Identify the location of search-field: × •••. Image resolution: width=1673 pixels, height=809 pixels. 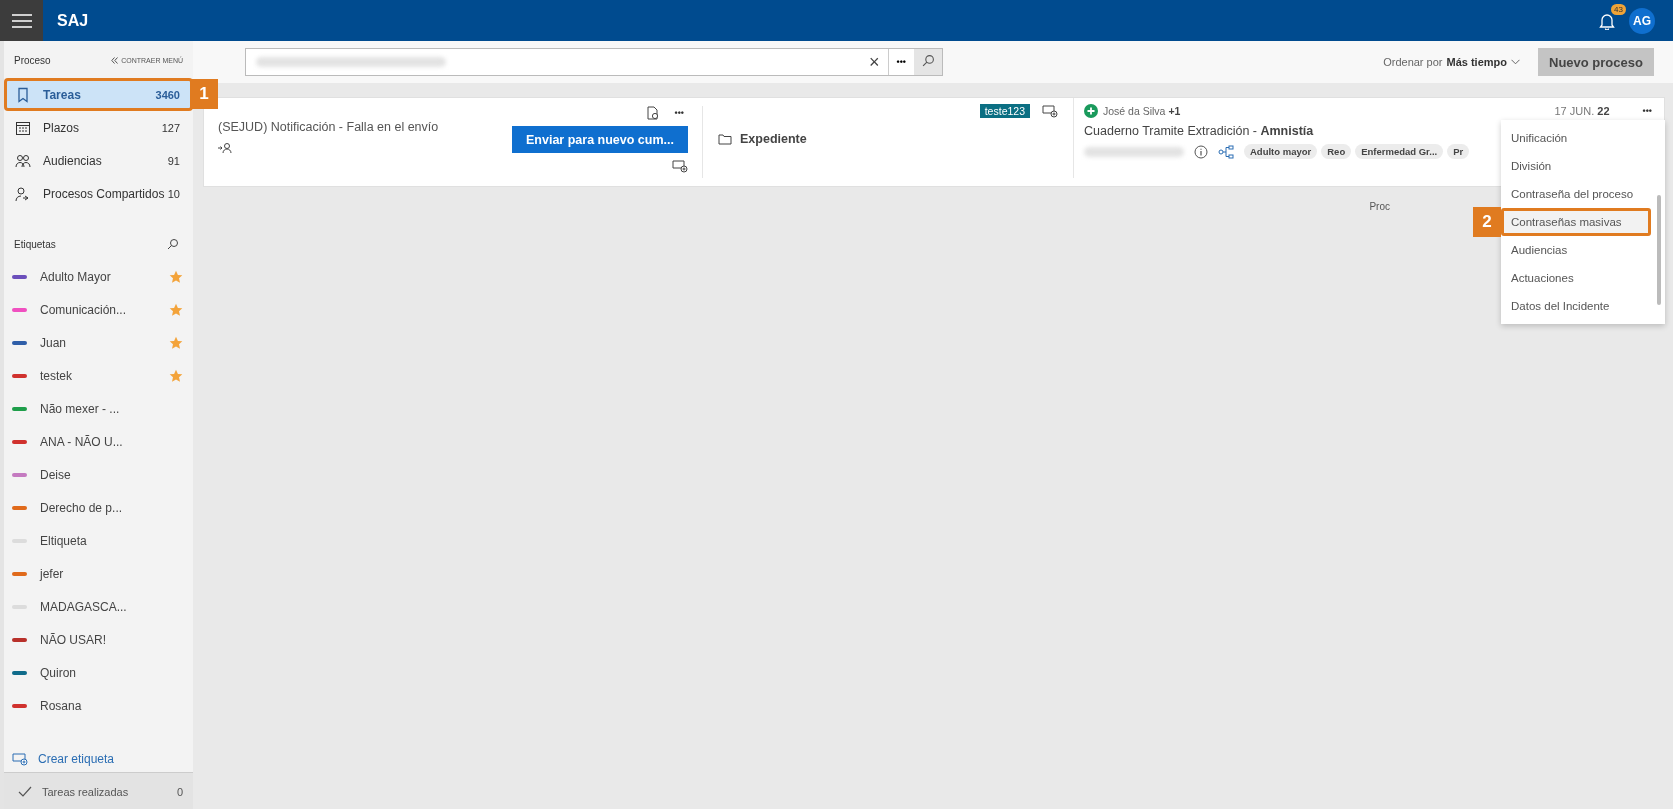
(594, 62).